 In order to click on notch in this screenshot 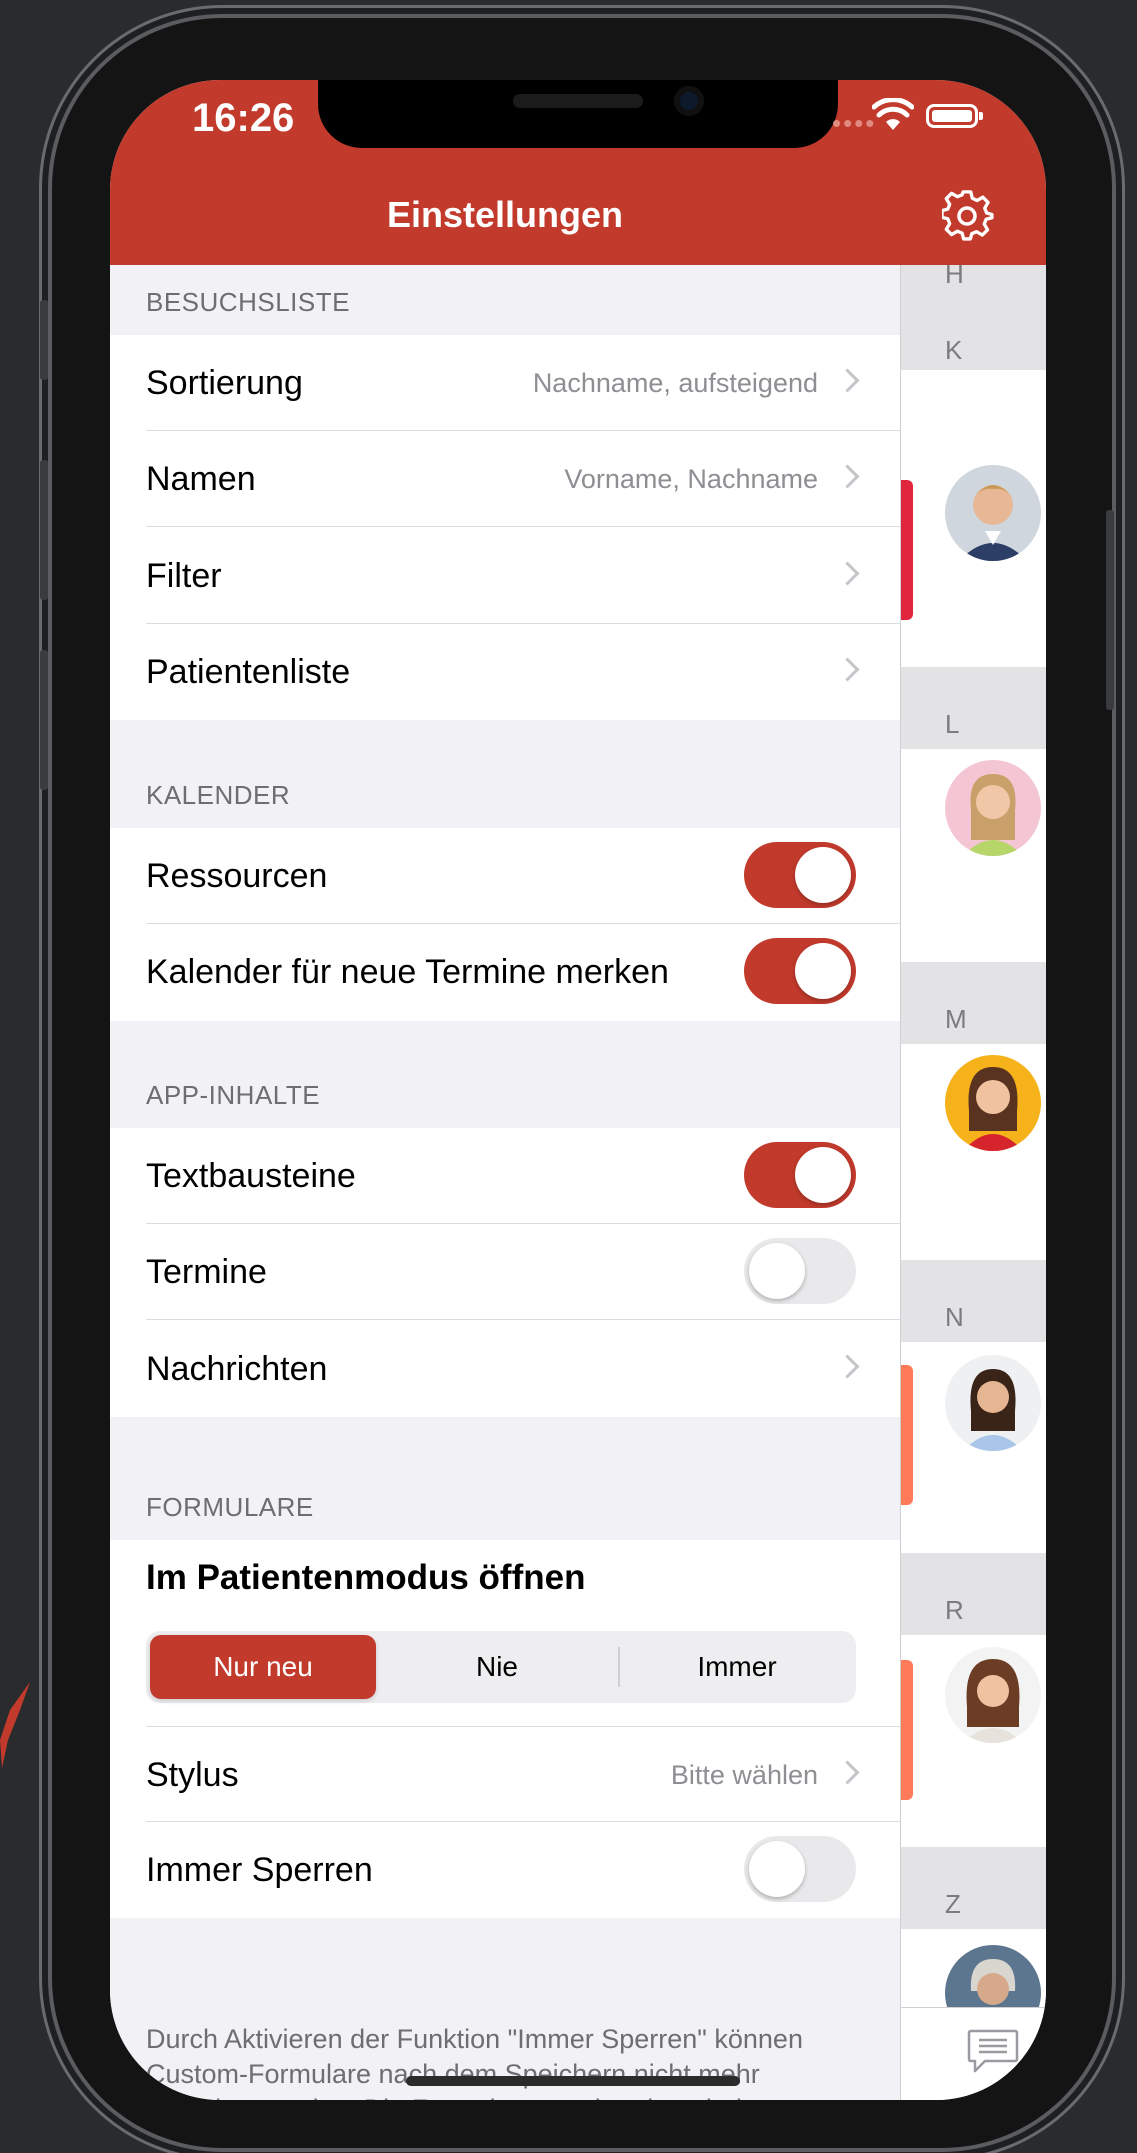, I will do `click(578, 114)`.